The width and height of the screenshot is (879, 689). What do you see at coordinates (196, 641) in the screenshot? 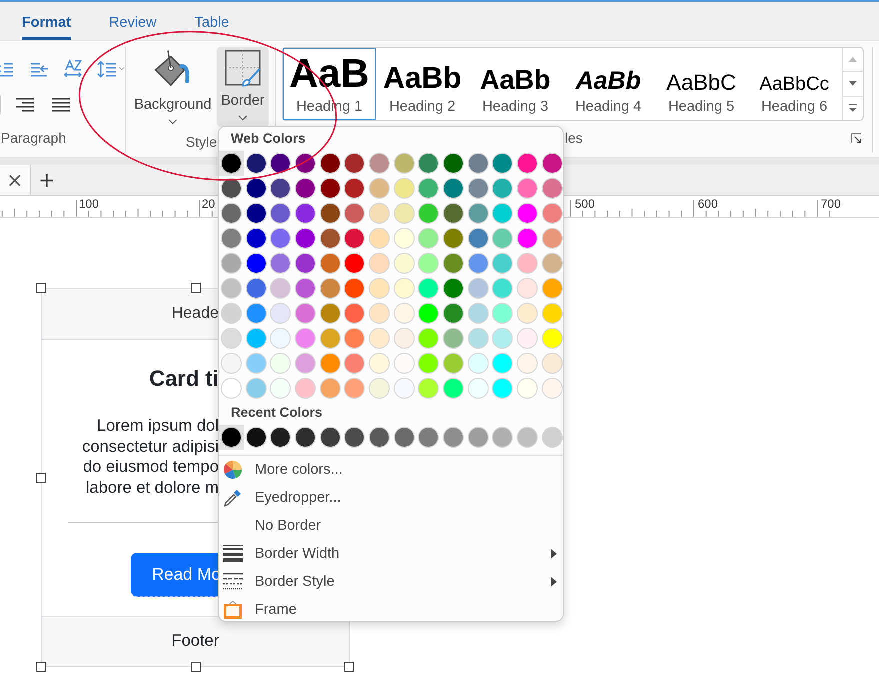
I see `card-footer-text: Footer` at bounding box center [196, 641].